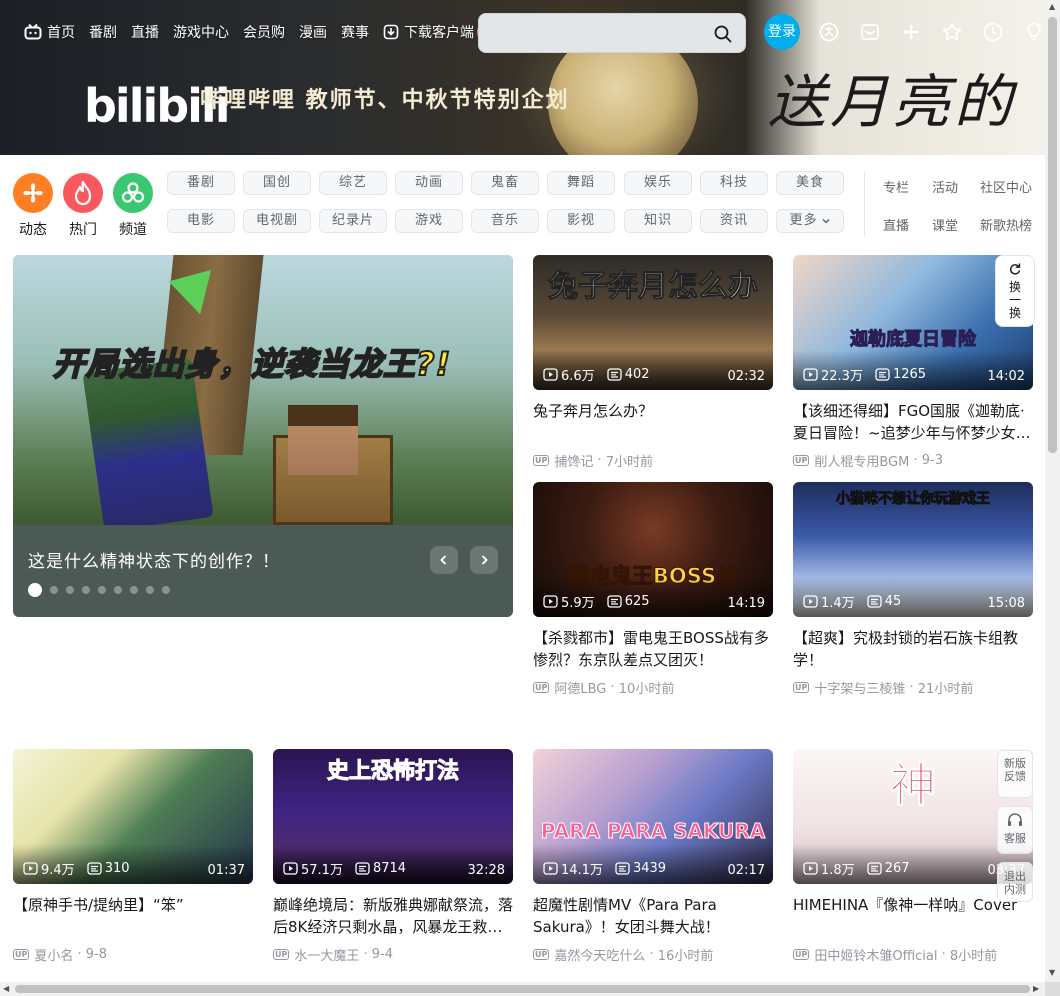 The width and height of the screenshot is (1060, 996). What do you see at coordinates (444, 560) in the screenshot?
I see `carousel-prev-button` at bounding box center [444, 560].